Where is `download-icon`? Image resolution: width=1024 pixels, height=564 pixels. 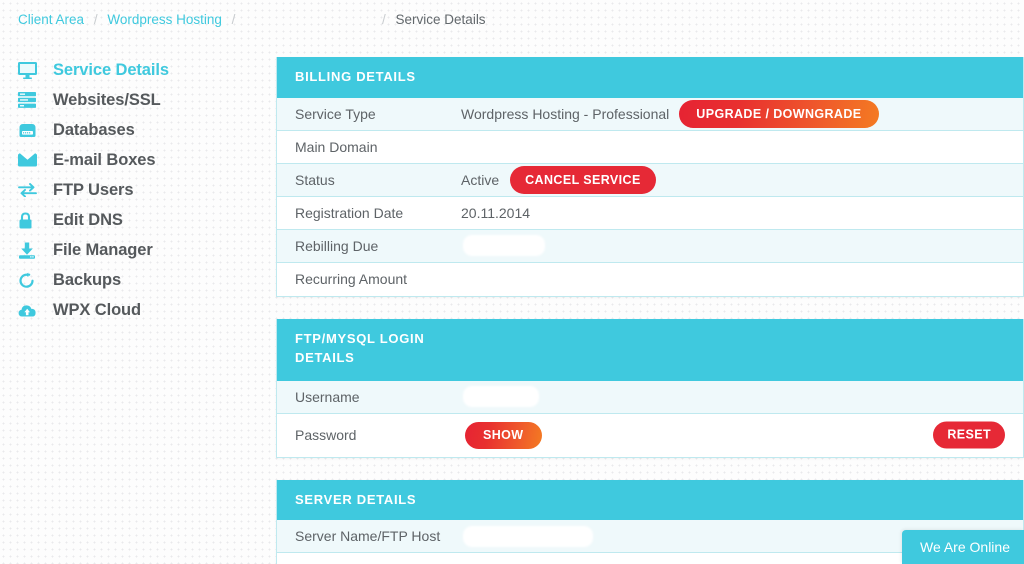
download-icon is located at coordinates (31, 250).